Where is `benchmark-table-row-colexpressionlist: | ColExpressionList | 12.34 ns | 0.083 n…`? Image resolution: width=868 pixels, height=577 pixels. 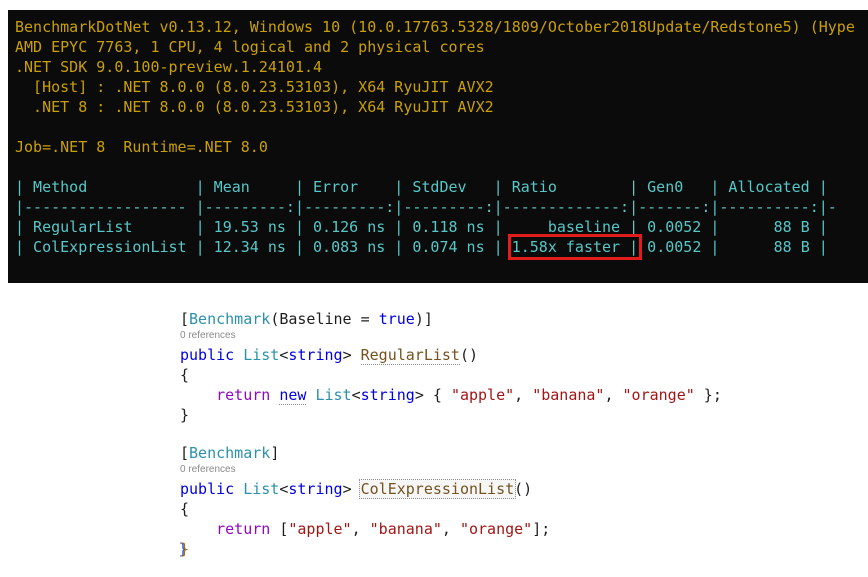 benchmark-table-row-colexpressionlist: | ColExpressionList | 12.34 ns | 0.083 n… is located at coordinates (441, 247).